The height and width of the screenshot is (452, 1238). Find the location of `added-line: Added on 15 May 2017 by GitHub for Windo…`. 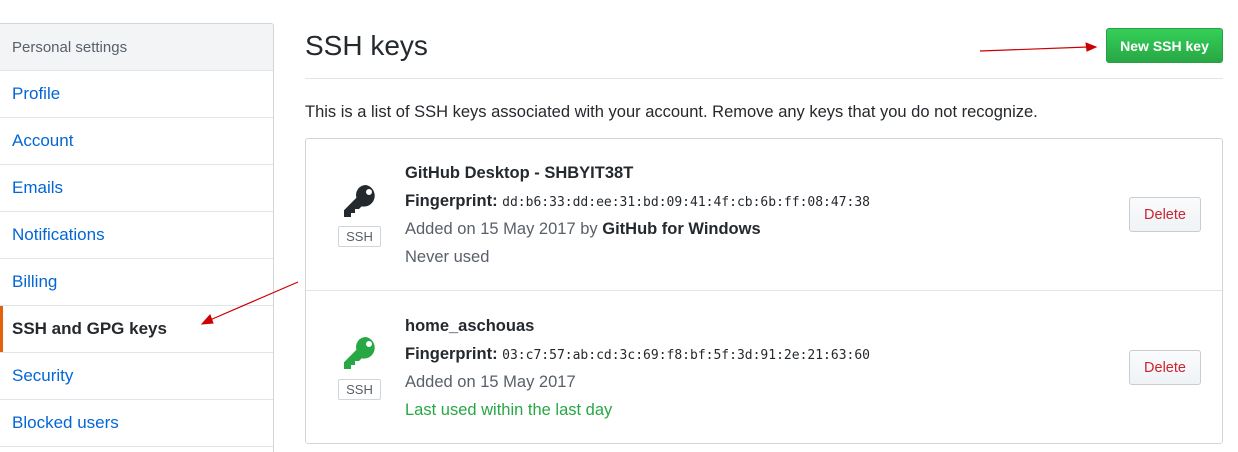

added-line: Added on 15 May 2017 by GitHub for Windo… is located at coordinates (583, 229).